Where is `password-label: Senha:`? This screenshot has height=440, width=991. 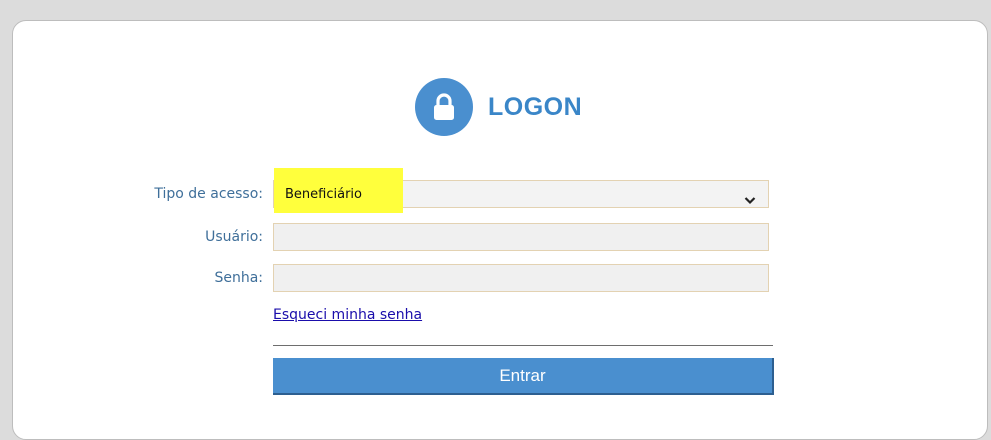 password-label: Senha: is located at coordinates (238, 278).